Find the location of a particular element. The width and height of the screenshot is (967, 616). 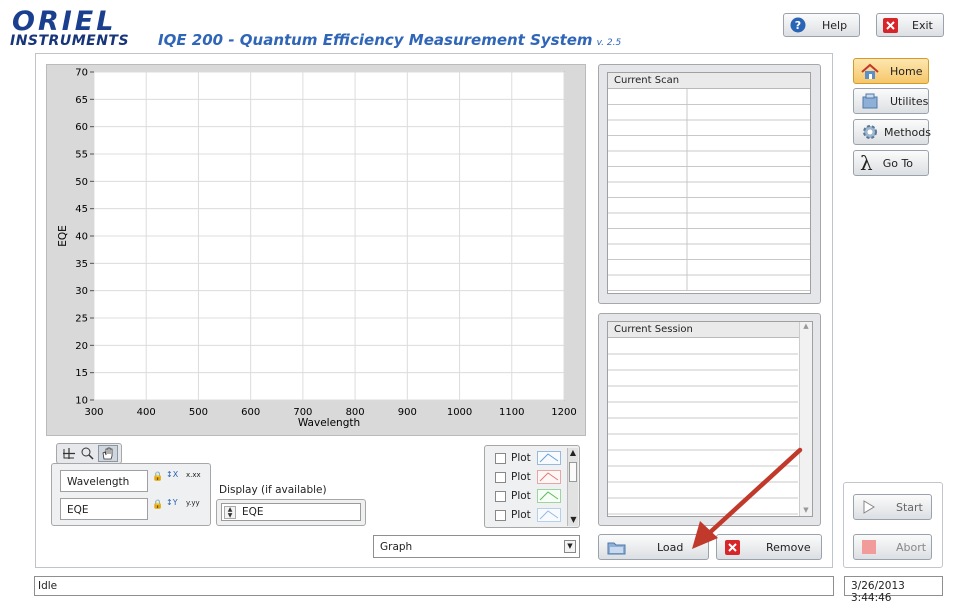

y-tick-label: 45 is located at coordinates (81, 209).